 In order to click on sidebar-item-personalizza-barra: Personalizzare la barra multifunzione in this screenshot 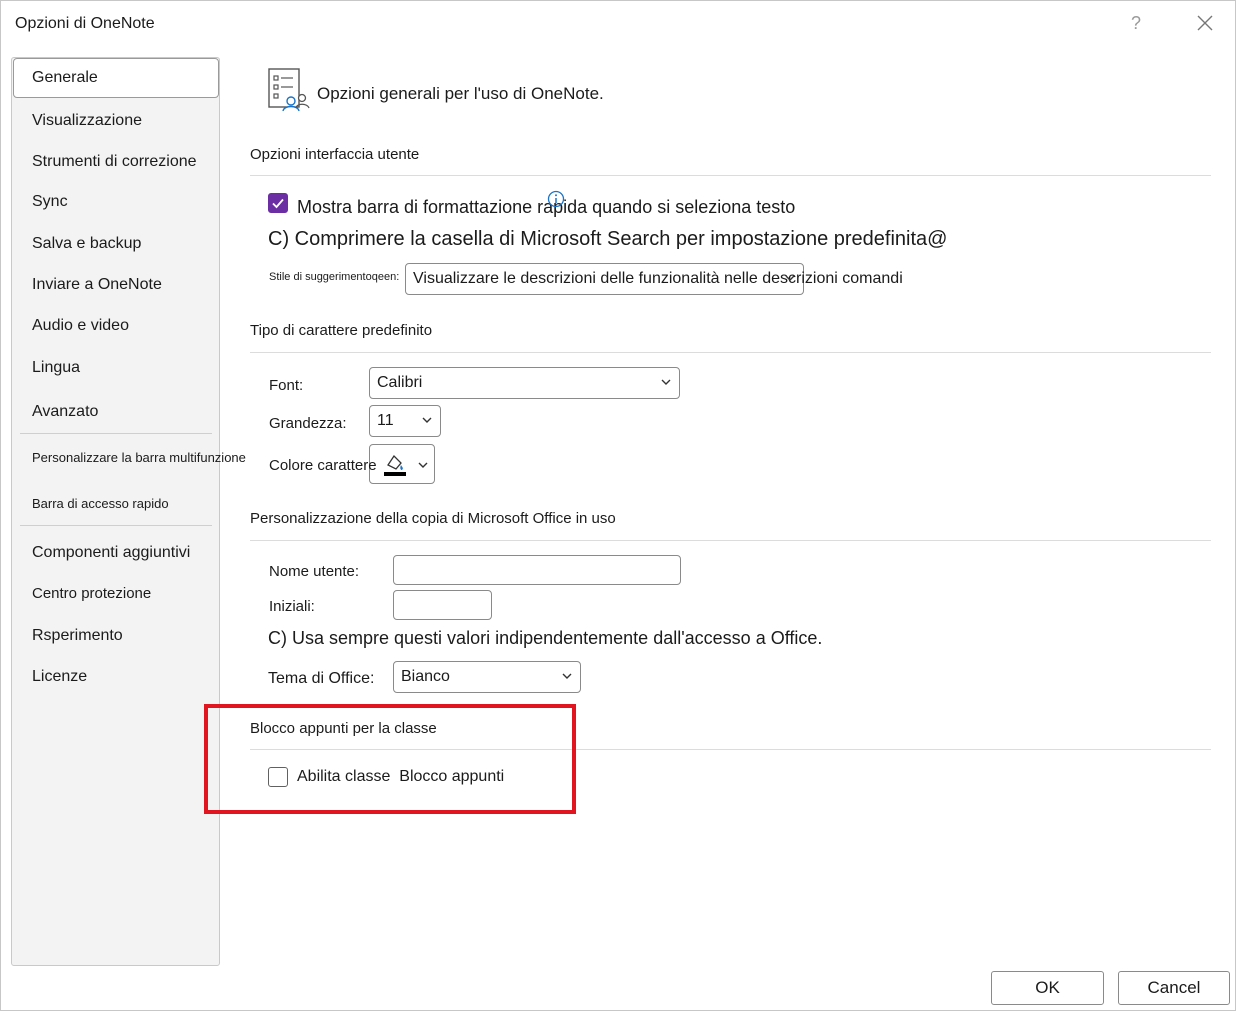, I will do `click(129, 458)`.